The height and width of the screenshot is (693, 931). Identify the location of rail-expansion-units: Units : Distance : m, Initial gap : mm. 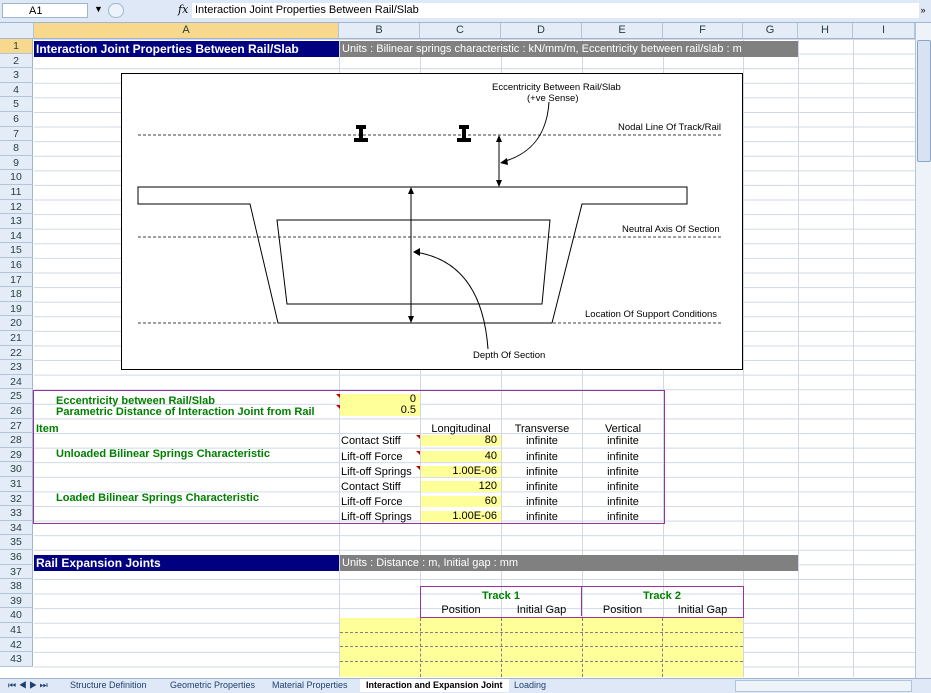
(569, 563).